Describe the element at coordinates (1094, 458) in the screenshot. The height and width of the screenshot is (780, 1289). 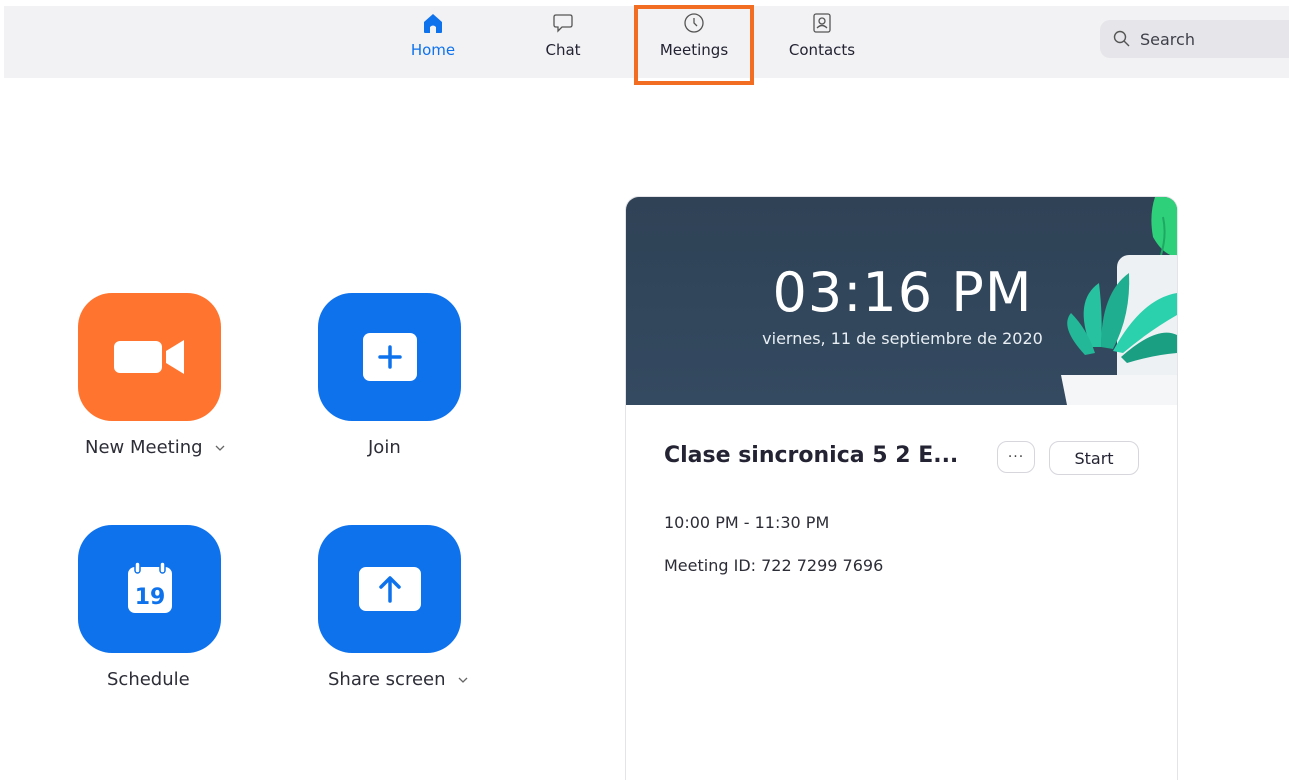
I see `start-meeting-button: Start` at that location.